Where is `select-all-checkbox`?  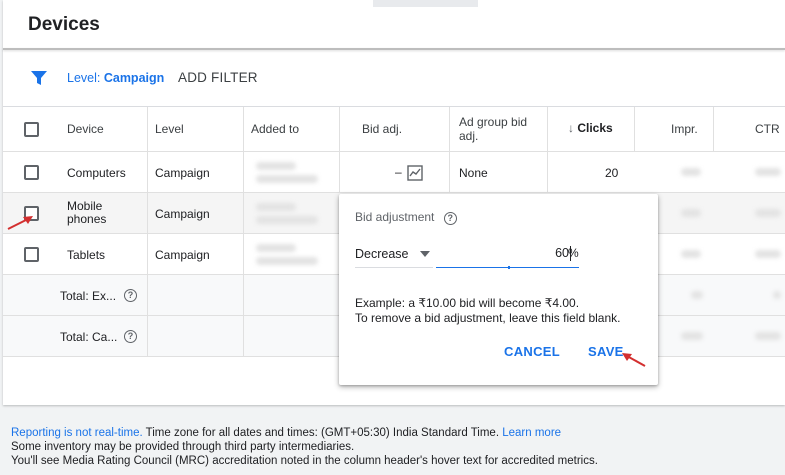
select-all-checkbox is located at coordinates (31, 129).